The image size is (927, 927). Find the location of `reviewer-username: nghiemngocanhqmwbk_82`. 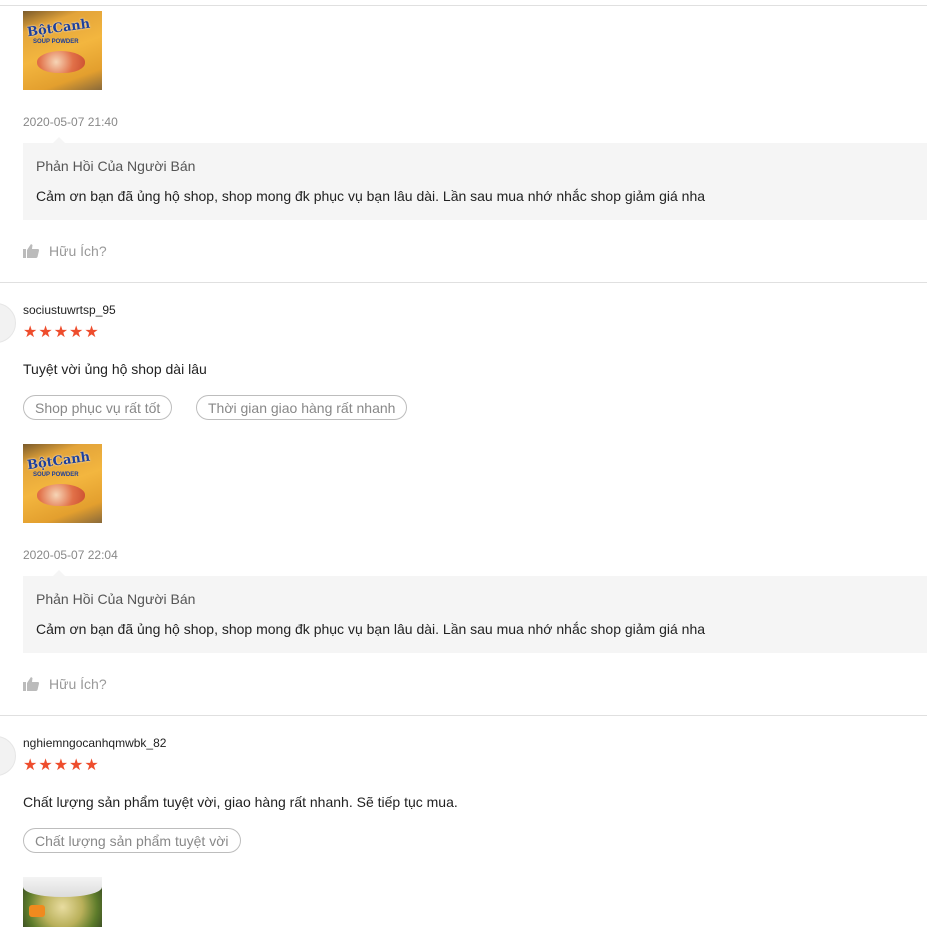

reviewer-username: nghiemngocanhqmwbk_82 is located at coordinates (95, 743).